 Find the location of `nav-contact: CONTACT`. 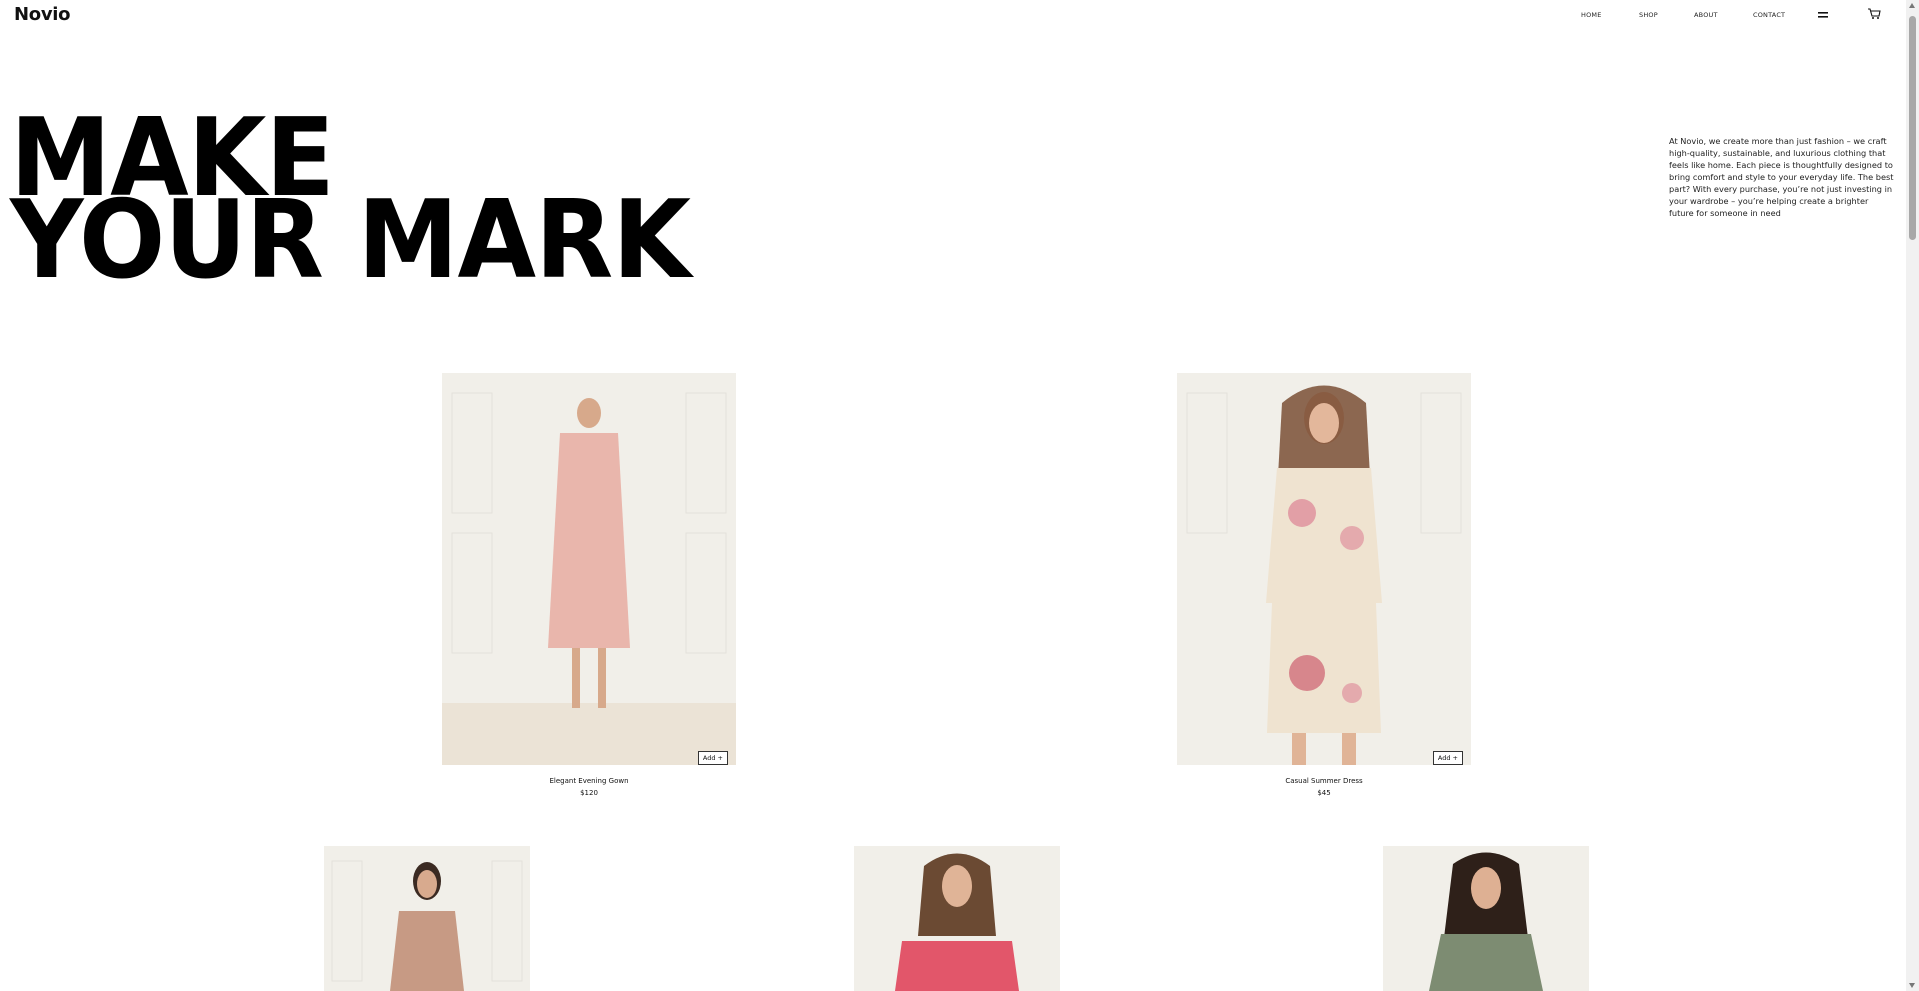

nav-contact: CONTACT is located at coordinates (1769, 15).